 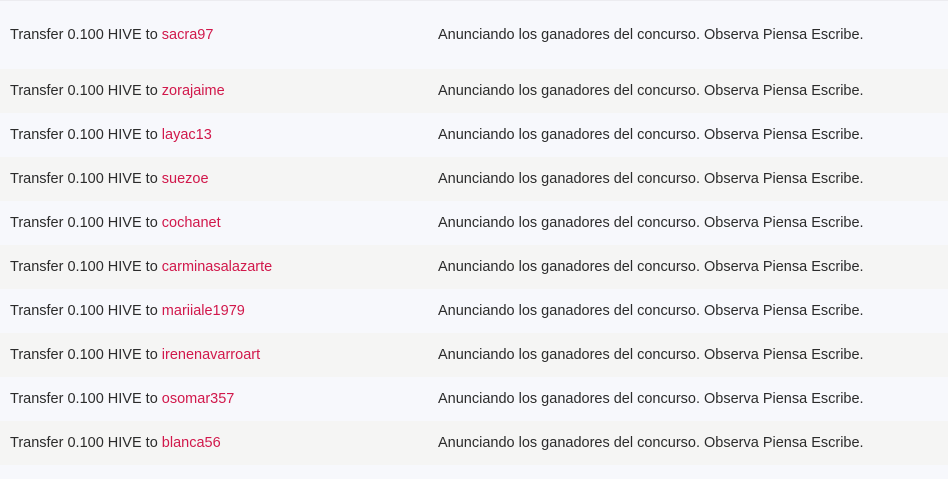 I want to click on recipient-link: cochanet, so click(x=191, y=223).